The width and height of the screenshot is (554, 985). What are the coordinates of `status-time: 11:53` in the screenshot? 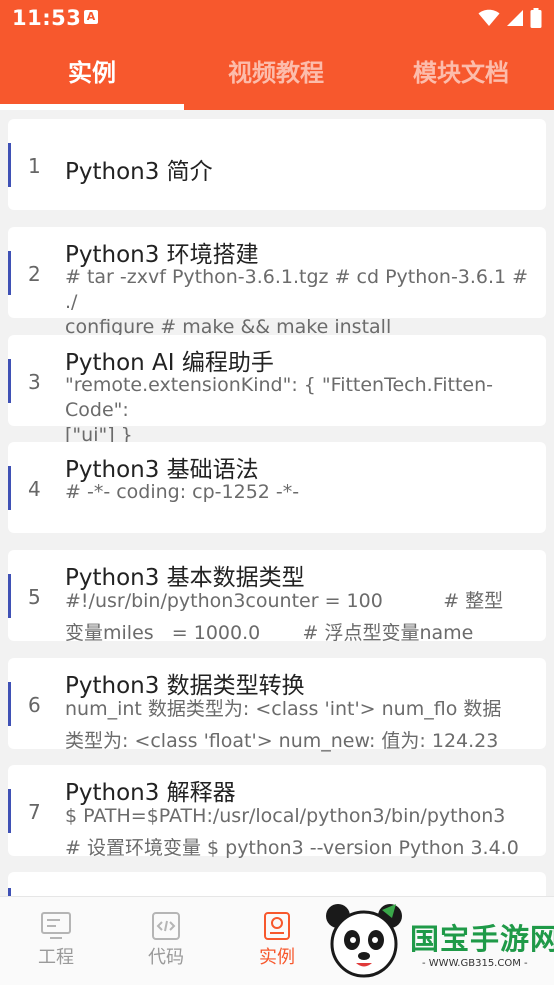 It's located at (47, 18).